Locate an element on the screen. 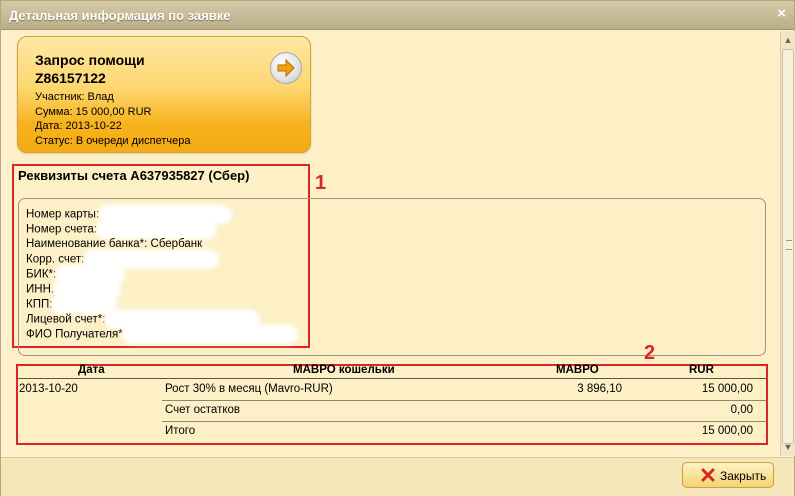 The width and height of the screenshot is (795, 496). field-account-number: Номер счета: is located at coordinates (120, 230).